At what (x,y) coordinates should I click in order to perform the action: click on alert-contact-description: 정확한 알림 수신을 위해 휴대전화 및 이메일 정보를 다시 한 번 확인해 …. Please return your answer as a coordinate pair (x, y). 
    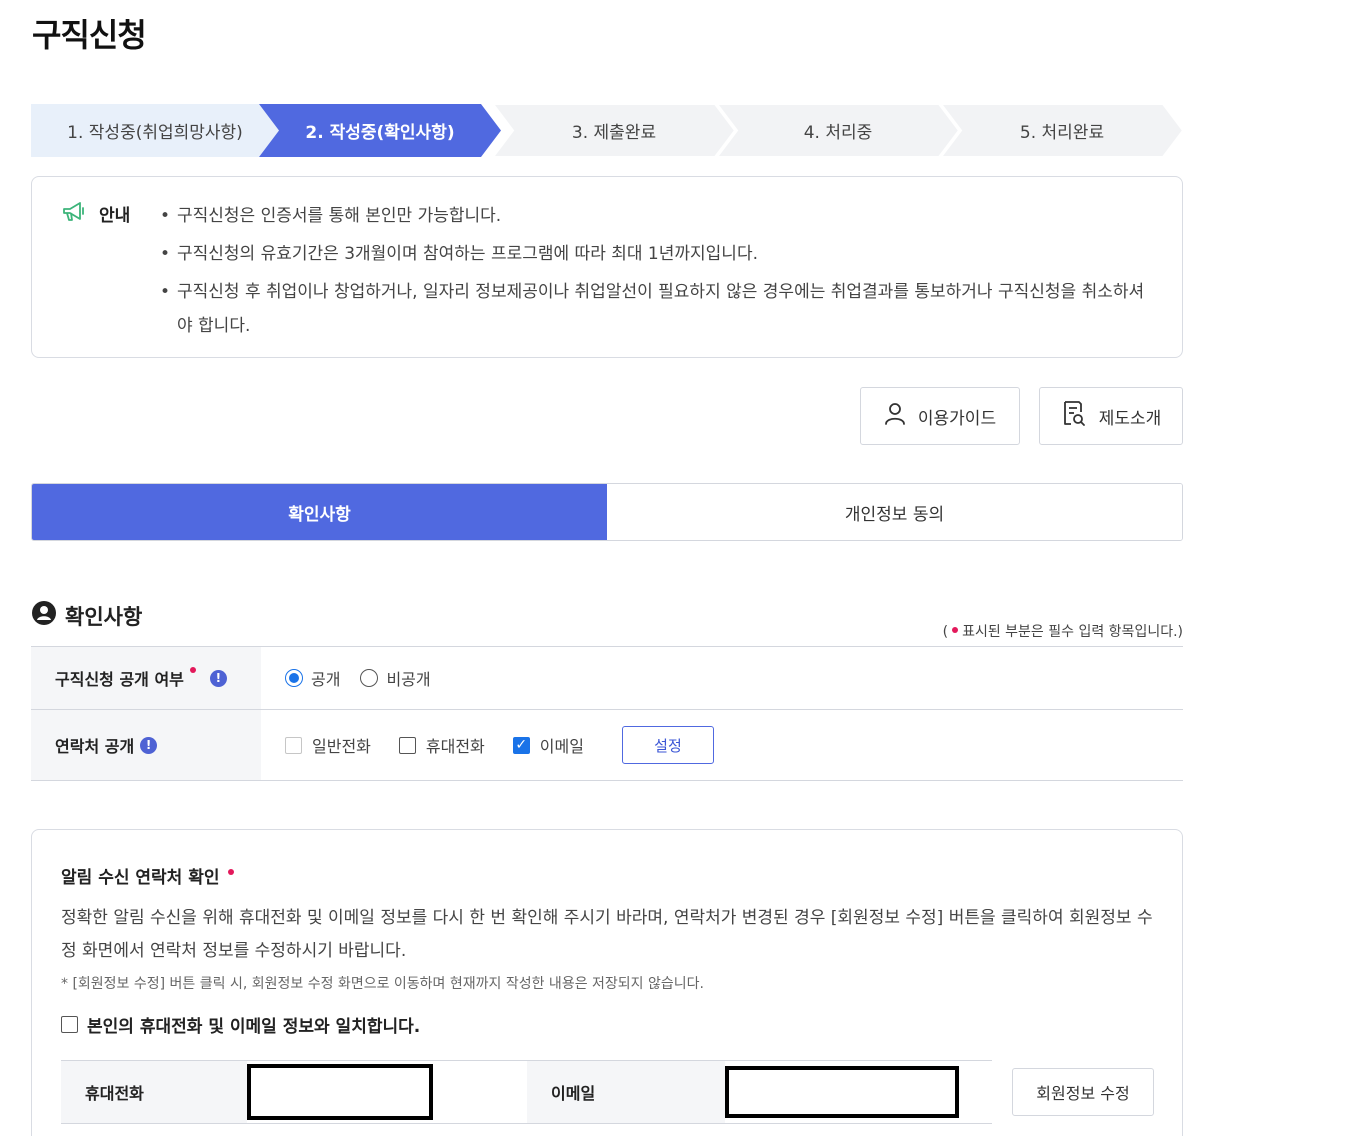
    Looking at the image, I should click on (607, 934).